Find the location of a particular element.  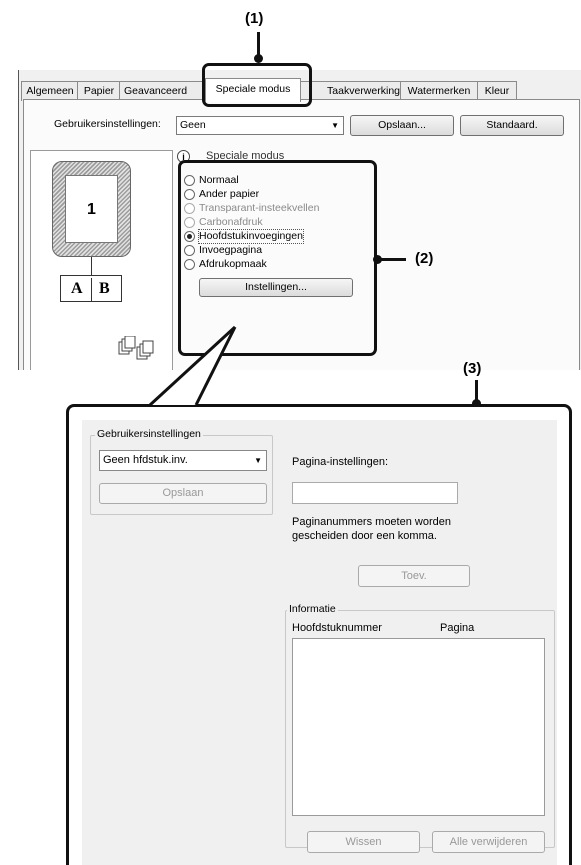

chevron-down-icon: ▼ is located at coordinates (258, 460).